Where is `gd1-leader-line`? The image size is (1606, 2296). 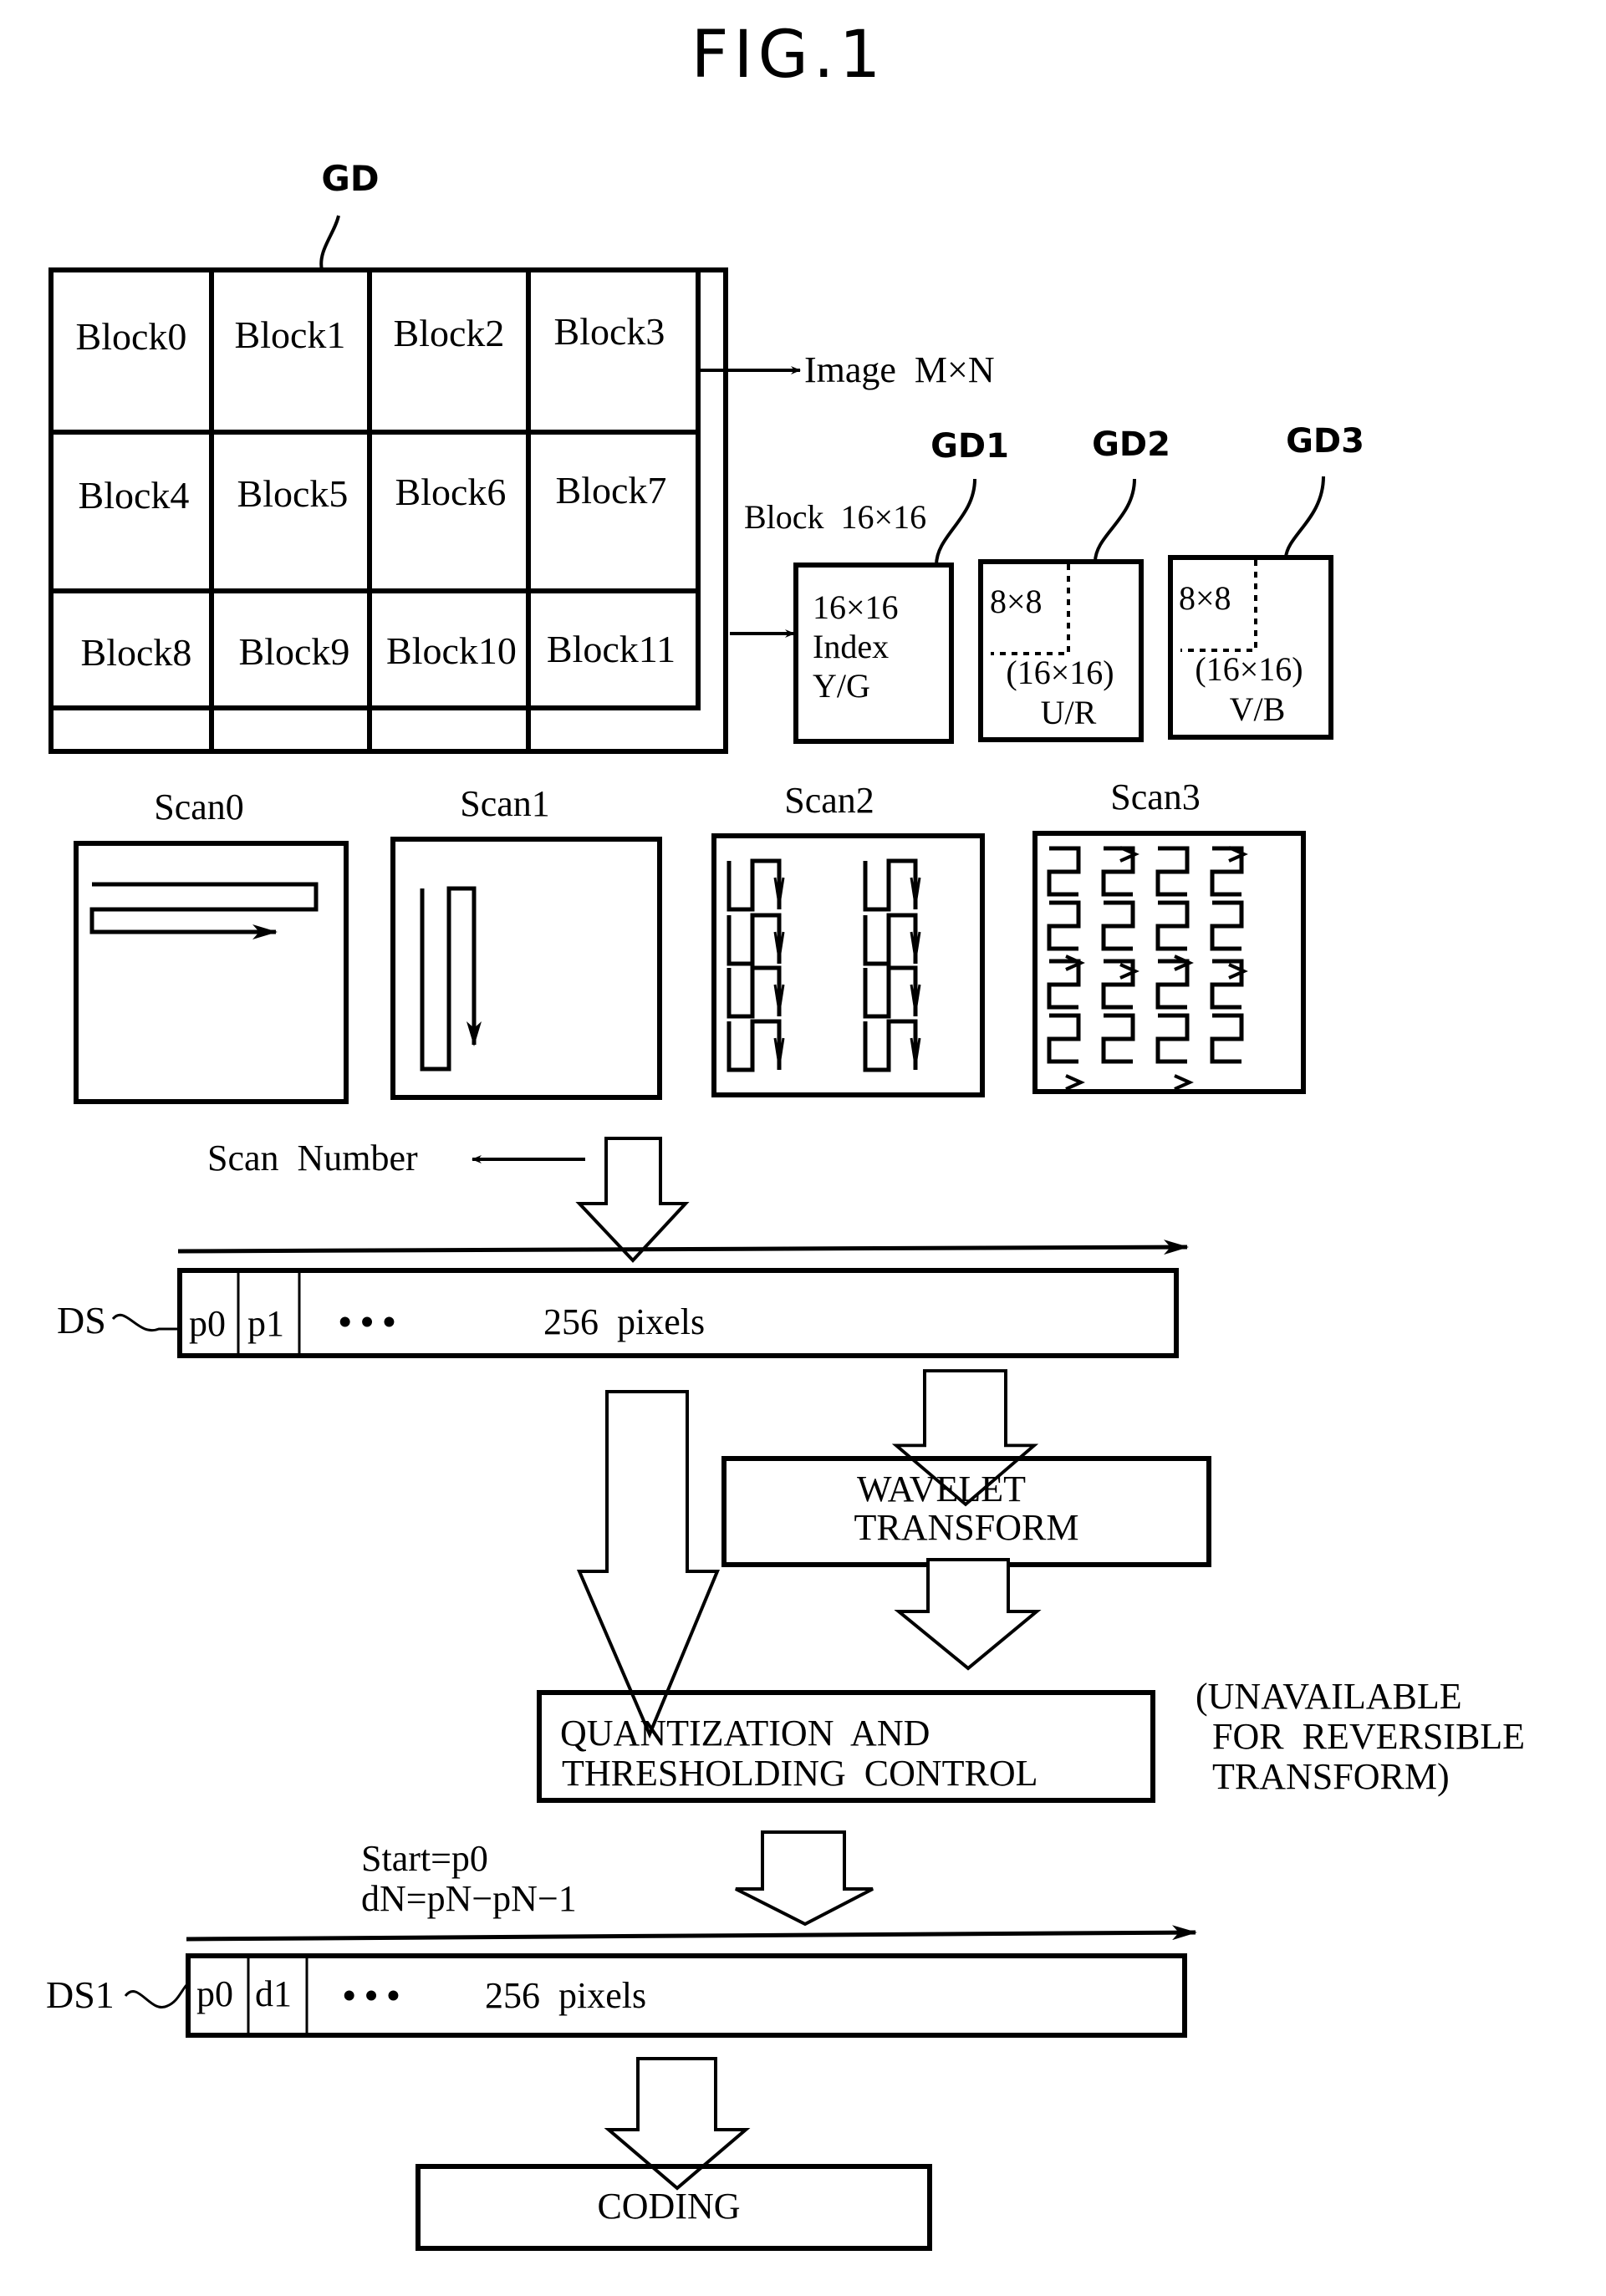
gd1-leader-line is located at coordinates (955, 522).